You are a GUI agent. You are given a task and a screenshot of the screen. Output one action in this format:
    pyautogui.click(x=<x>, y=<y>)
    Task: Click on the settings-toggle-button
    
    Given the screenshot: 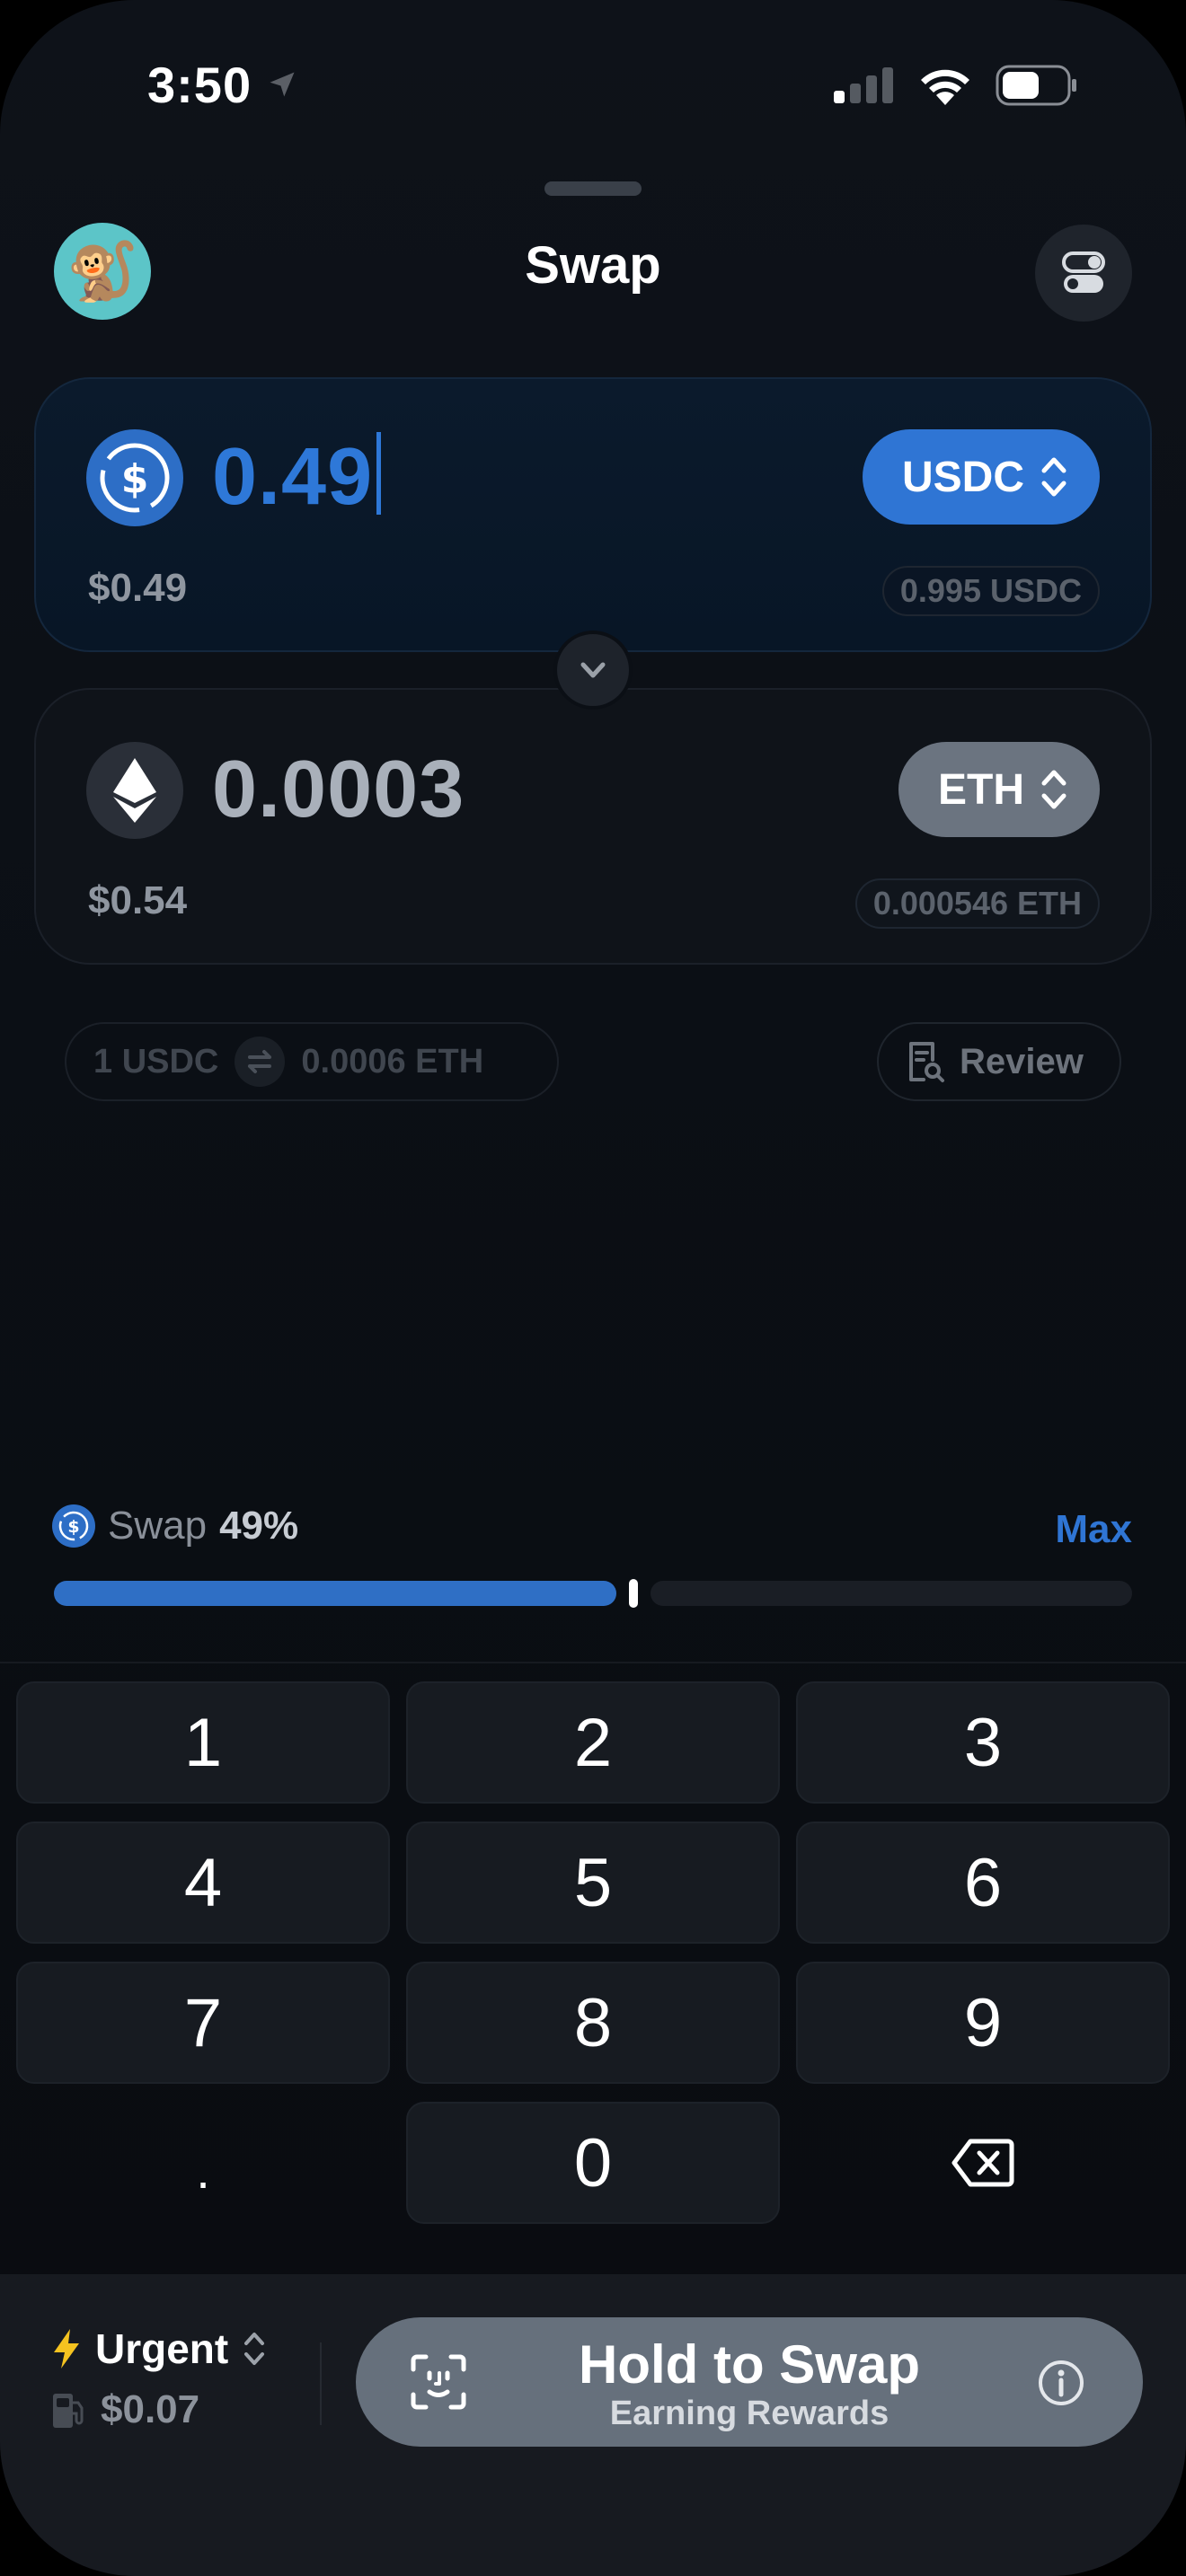 What is the action you would take?
    pyautogui.click(x=1083, y=273)
    